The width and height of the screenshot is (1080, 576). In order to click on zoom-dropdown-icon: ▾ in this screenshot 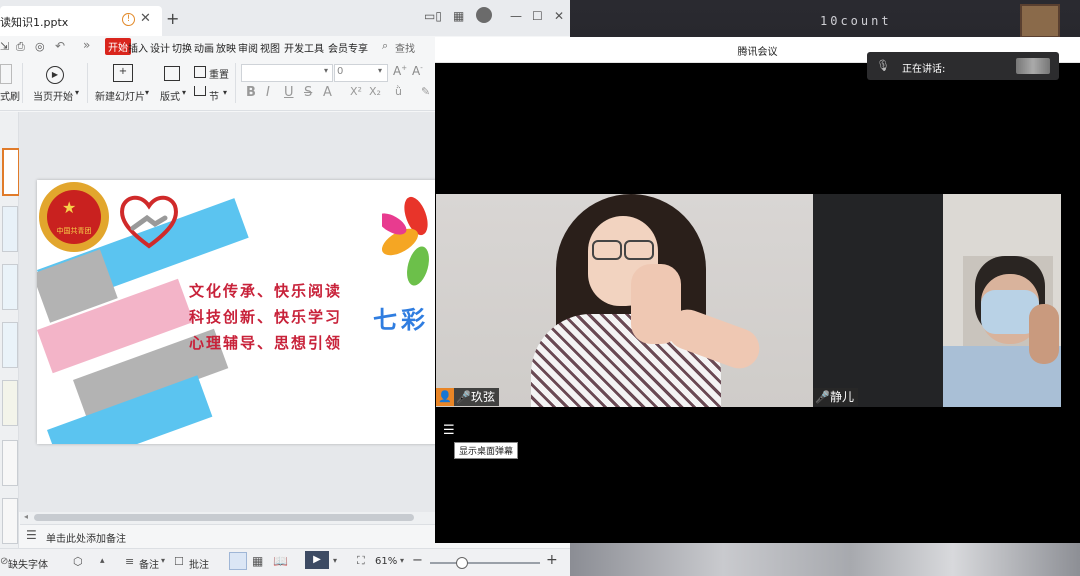, I will do `click(402, 560)`.